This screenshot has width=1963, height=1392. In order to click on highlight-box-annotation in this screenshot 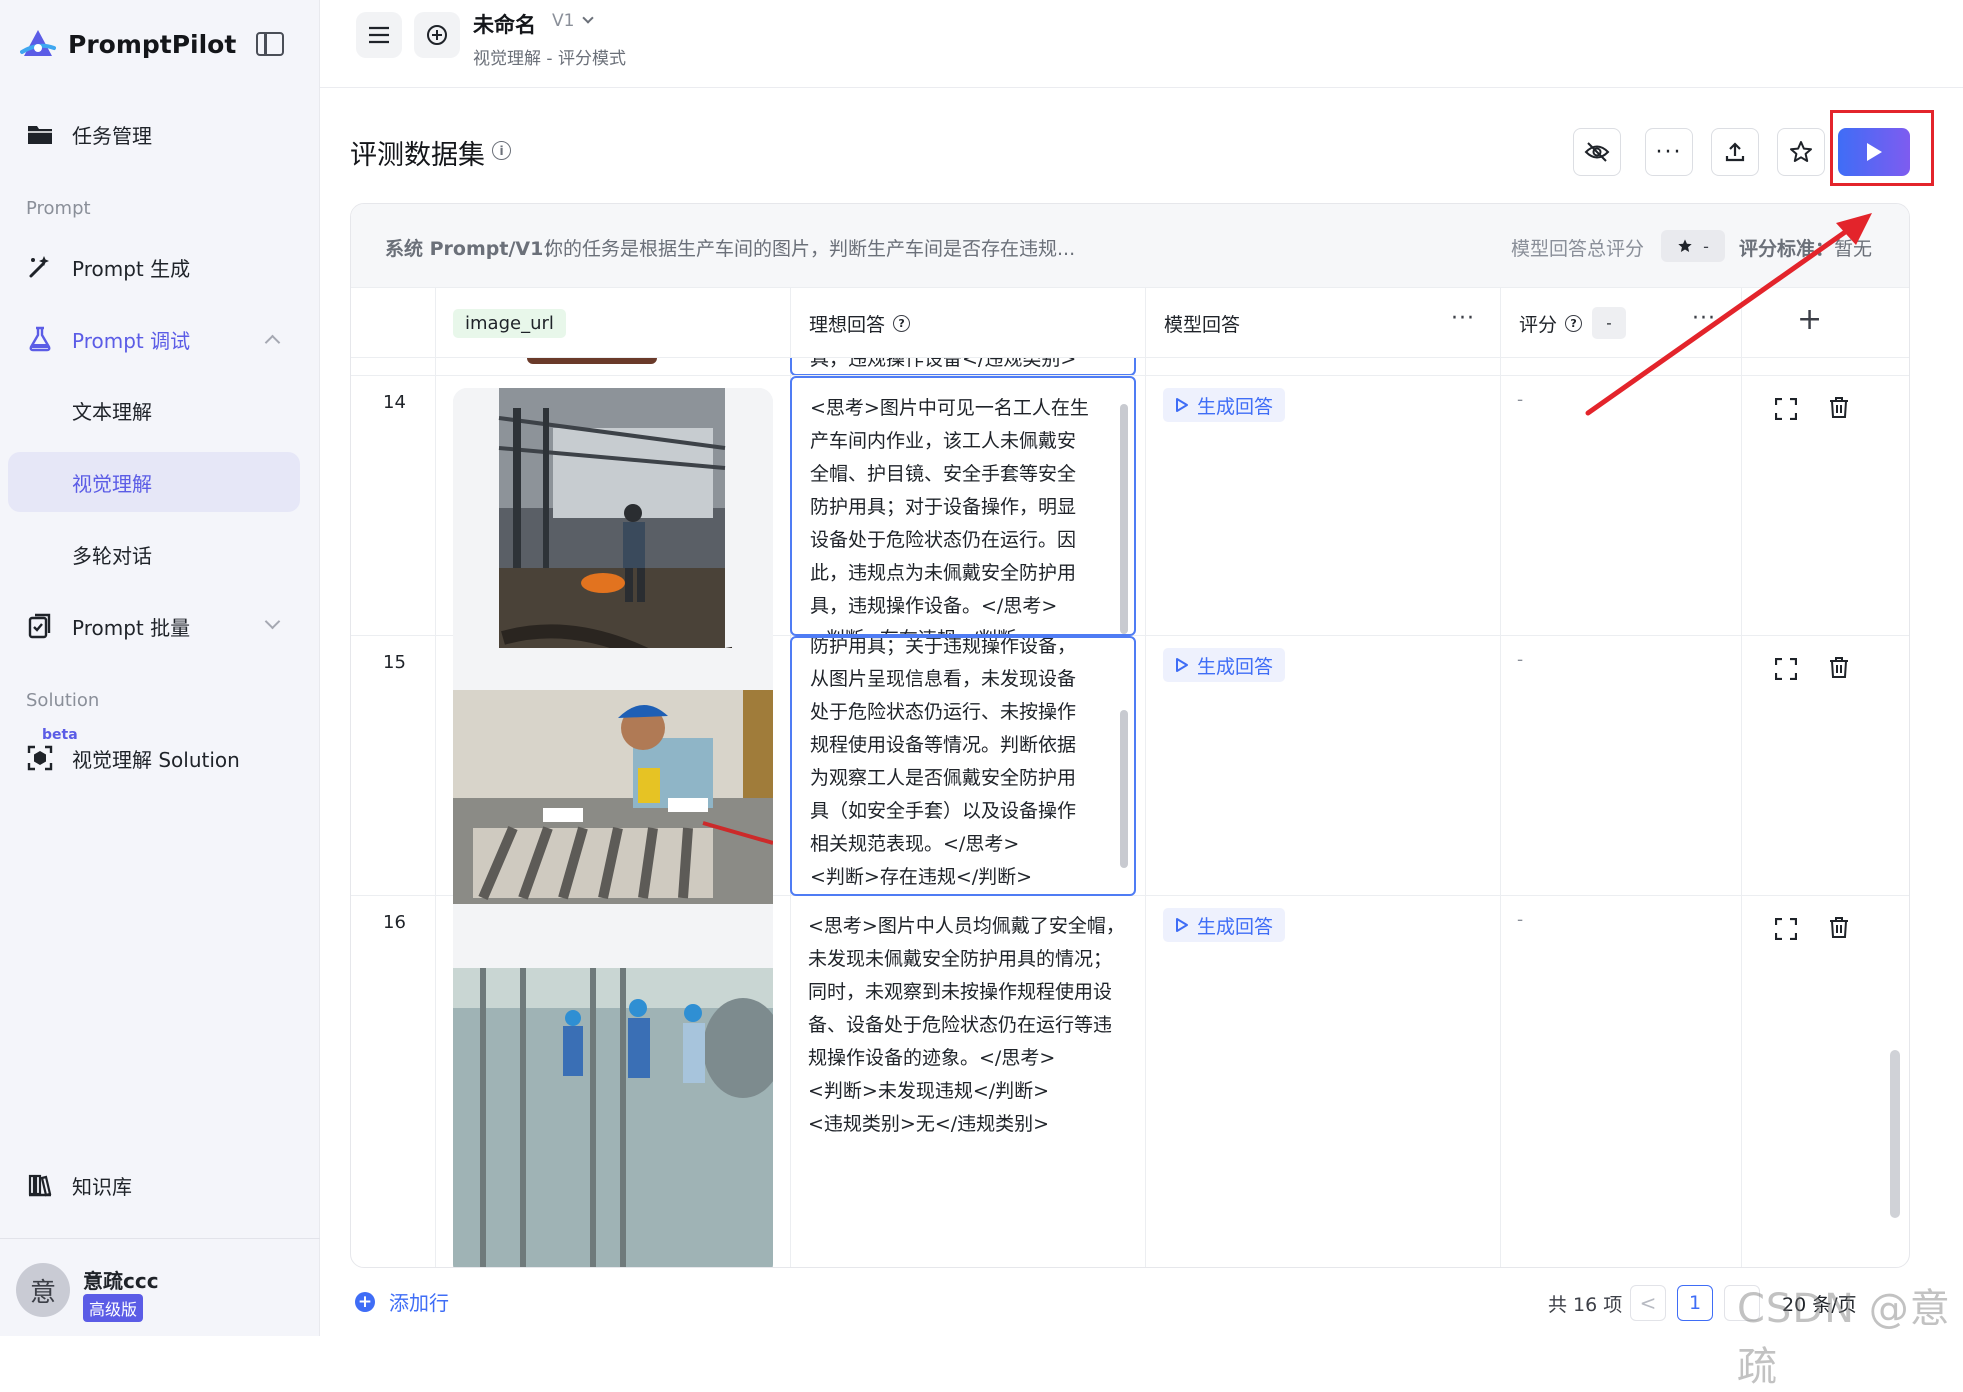, I will do `click(1882, 148)`.